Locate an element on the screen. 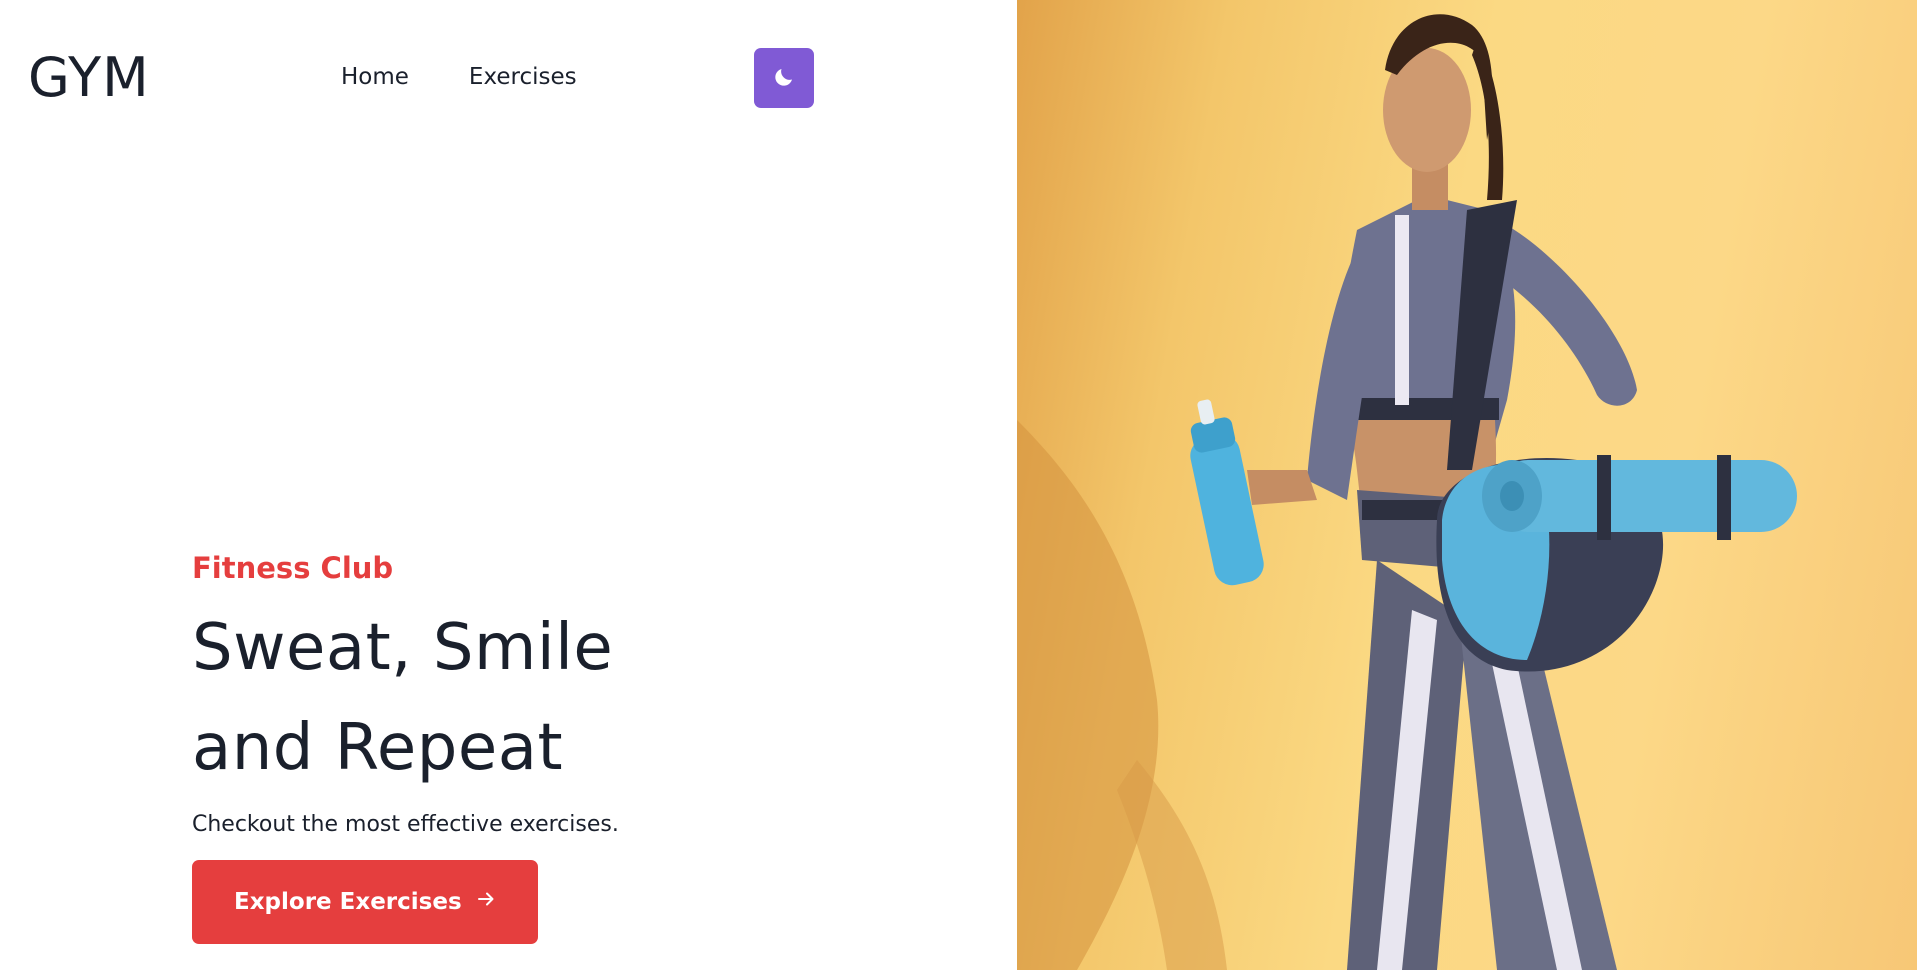 The width and height of the screenshot is (1917, 970). explore-exercises-button: Explore Exercises is located at coordinates (365, 902).